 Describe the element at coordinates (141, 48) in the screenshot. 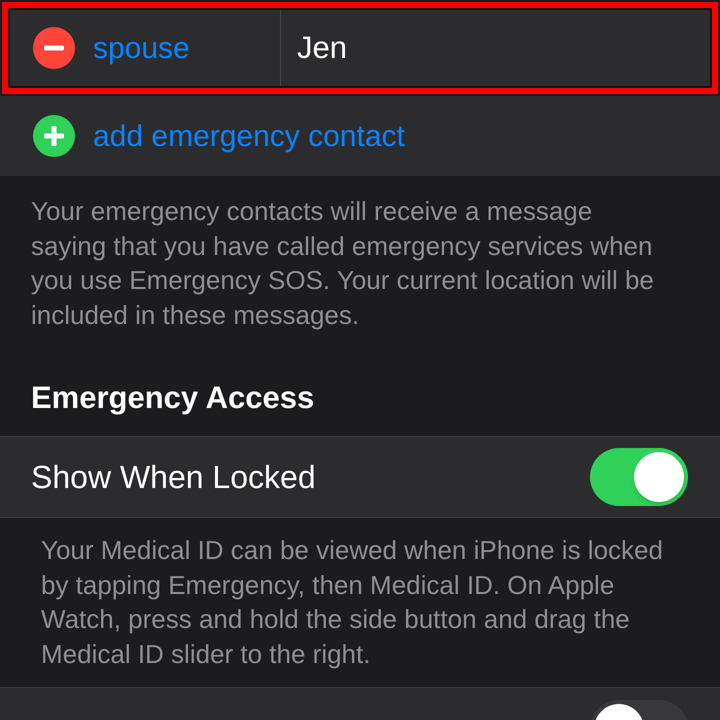

I see `relationship-label: spouse` at that location.